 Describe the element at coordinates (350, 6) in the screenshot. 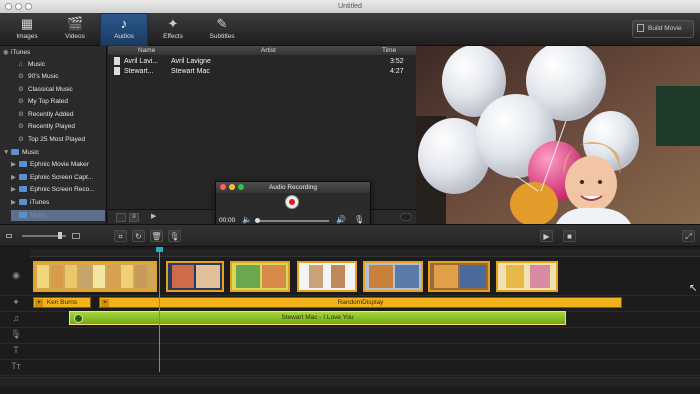

I see `window-title: Untitled` at that location.